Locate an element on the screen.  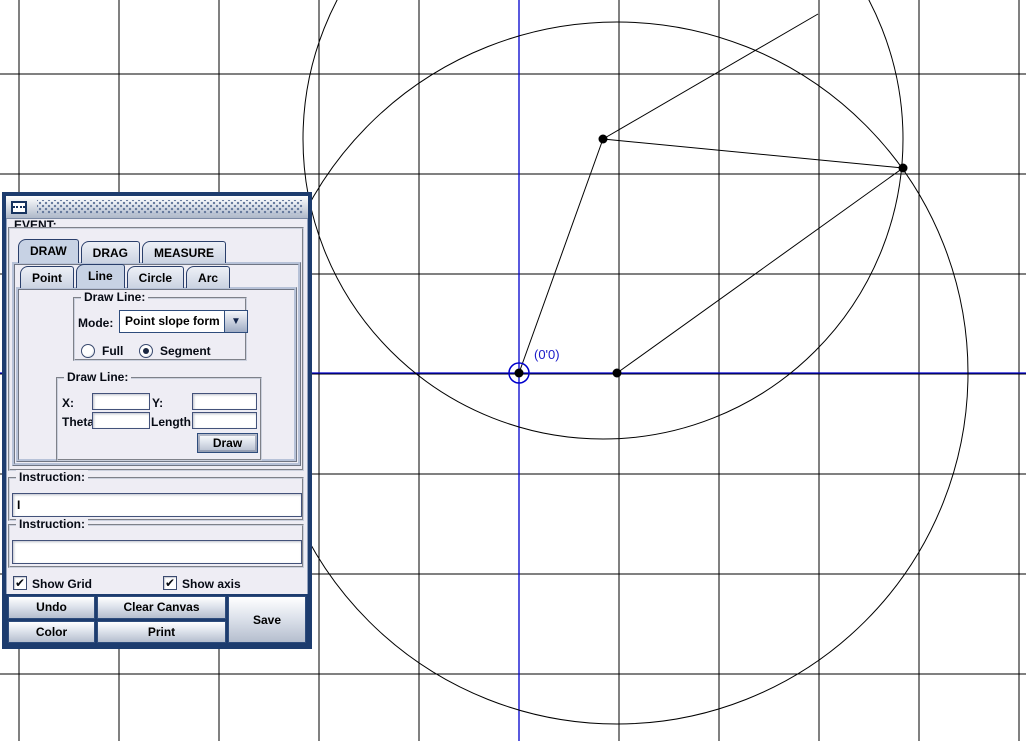
print-button: Print is located at coordinates (161, 631).